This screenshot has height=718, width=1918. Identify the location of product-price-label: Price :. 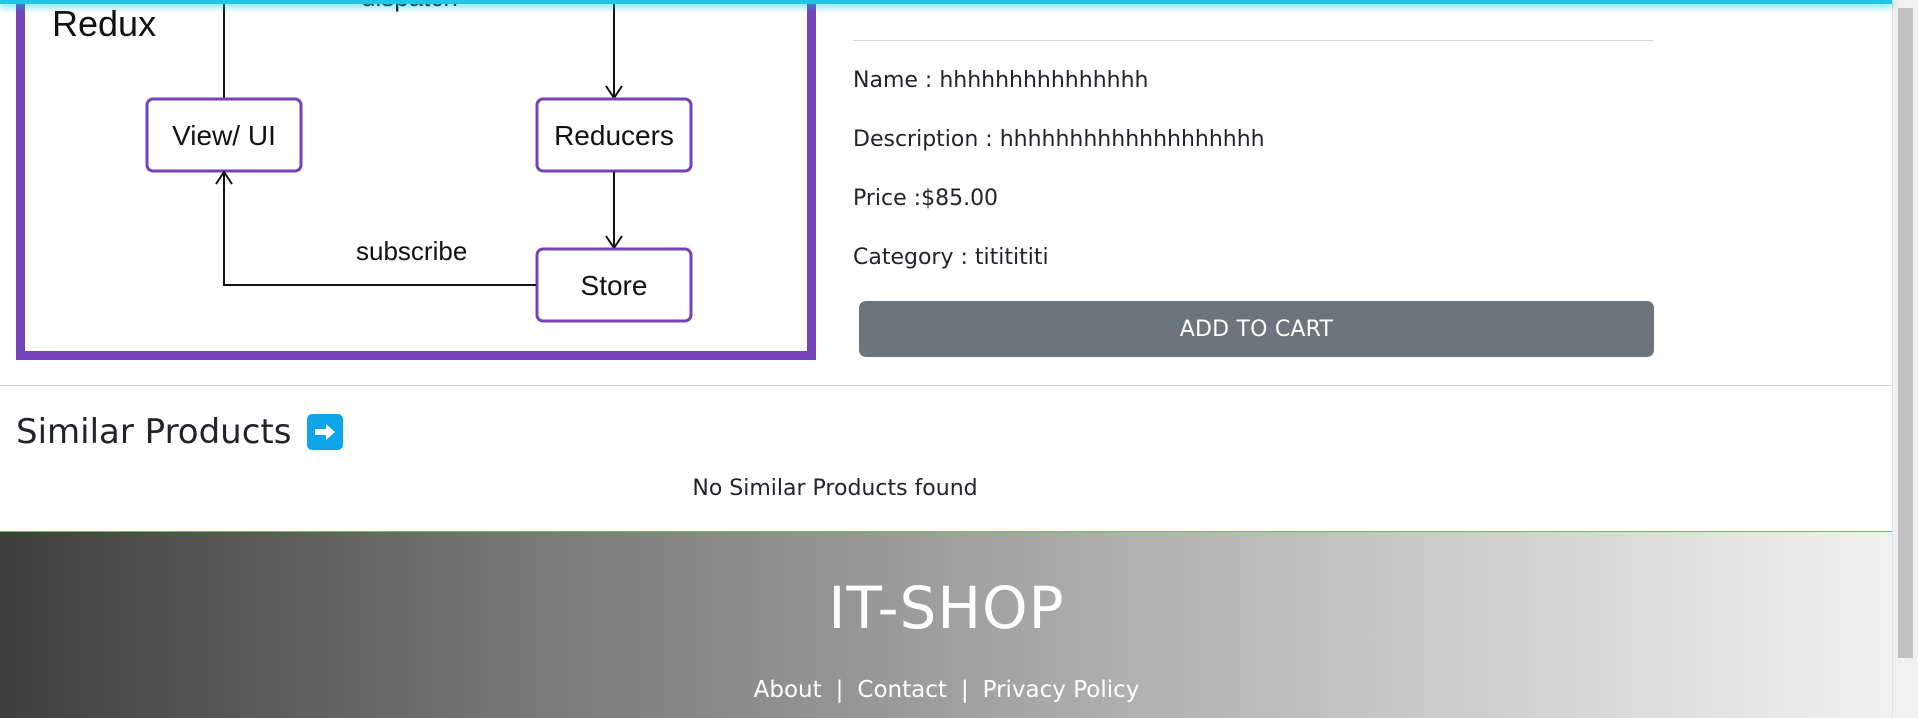
(887, 198).